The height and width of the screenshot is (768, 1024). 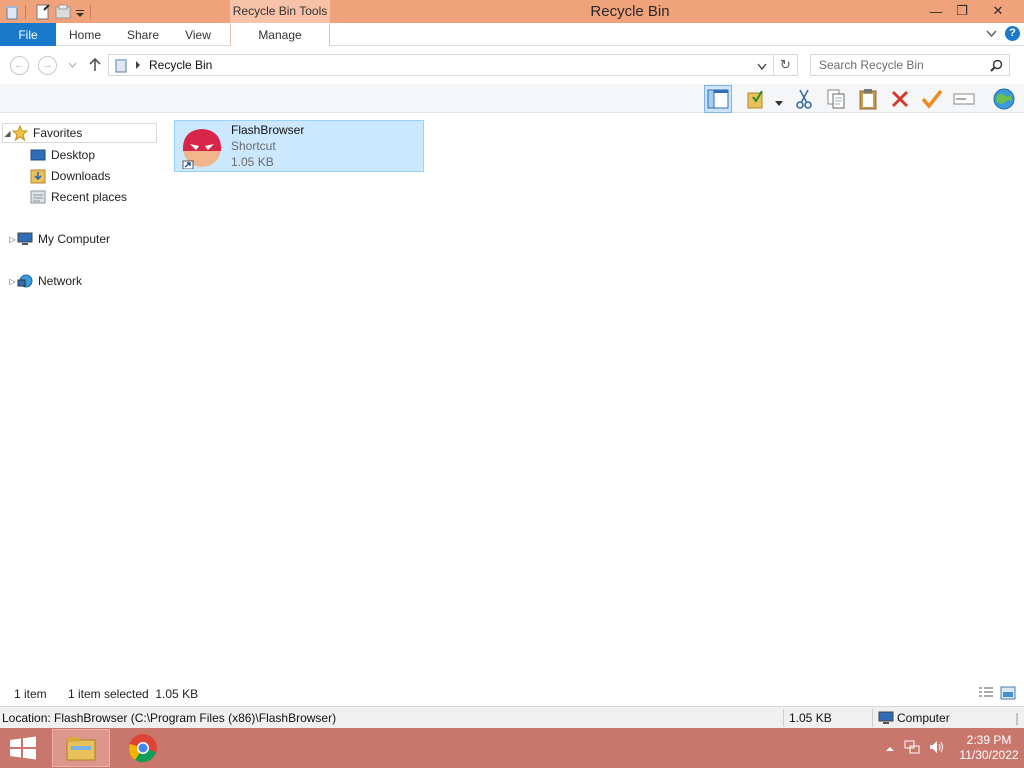 I want to click on recent-places-icon, so click(x=38, y=197).